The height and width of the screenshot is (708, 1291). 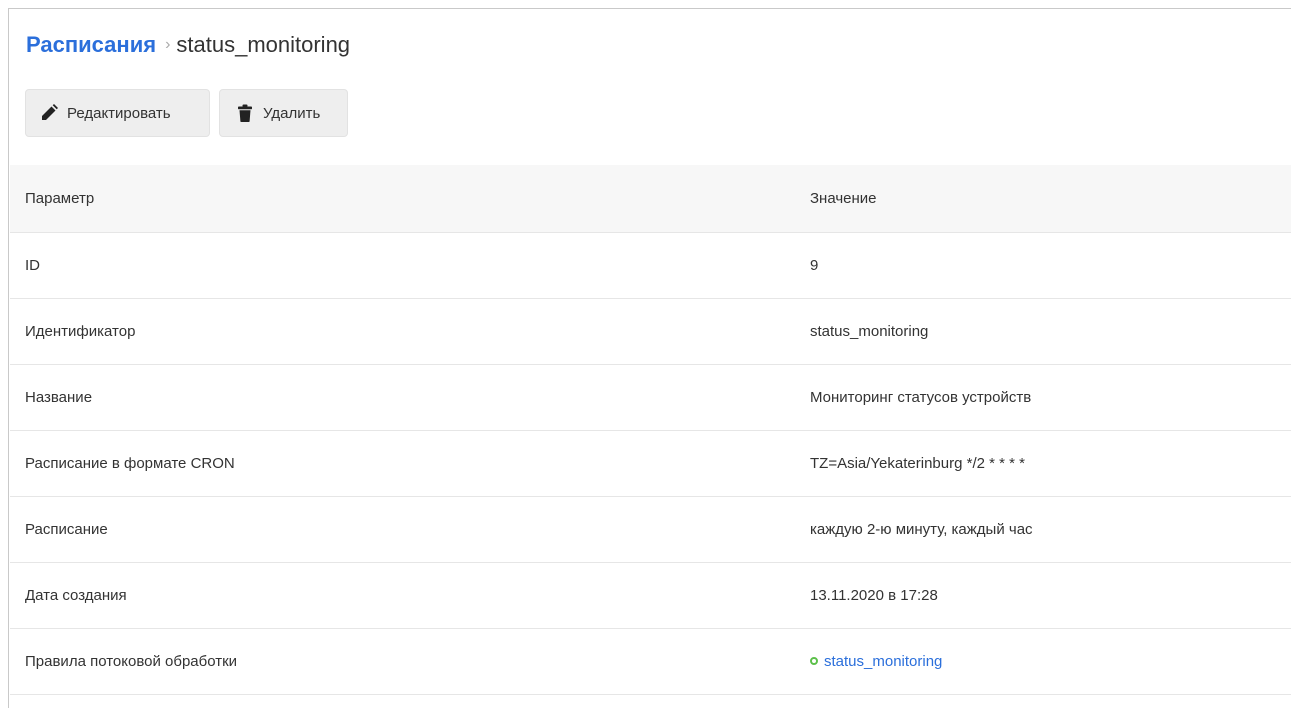 I want to click on edit-button: Редактировать, so click(x=117, y=113).